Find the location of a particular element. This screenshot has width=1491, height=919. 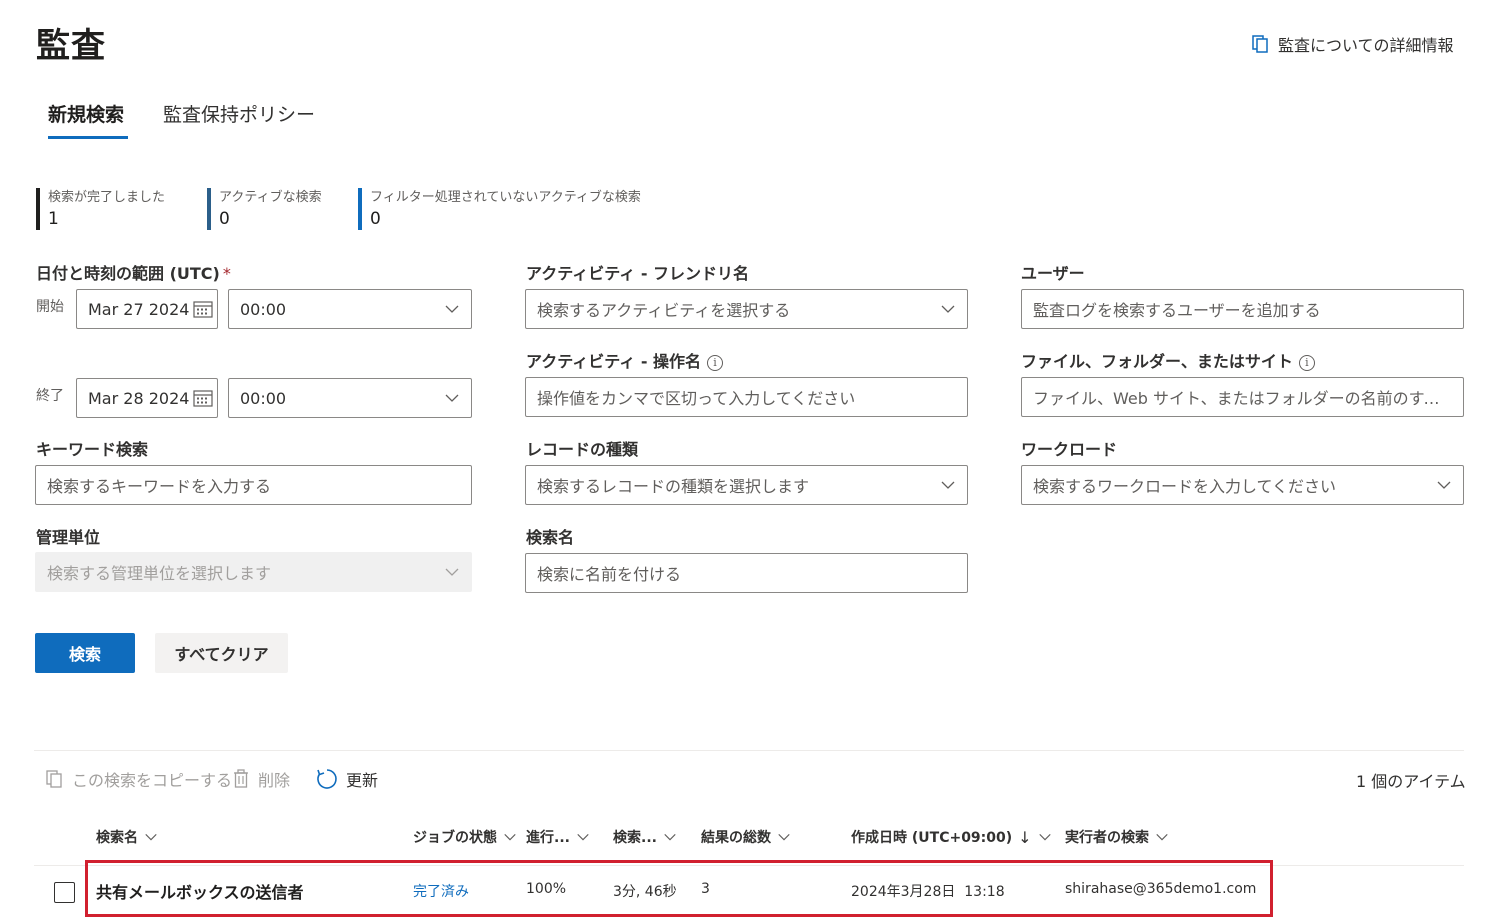

start-time-dropdown: 00:00 is located at coordinates (350, 309).